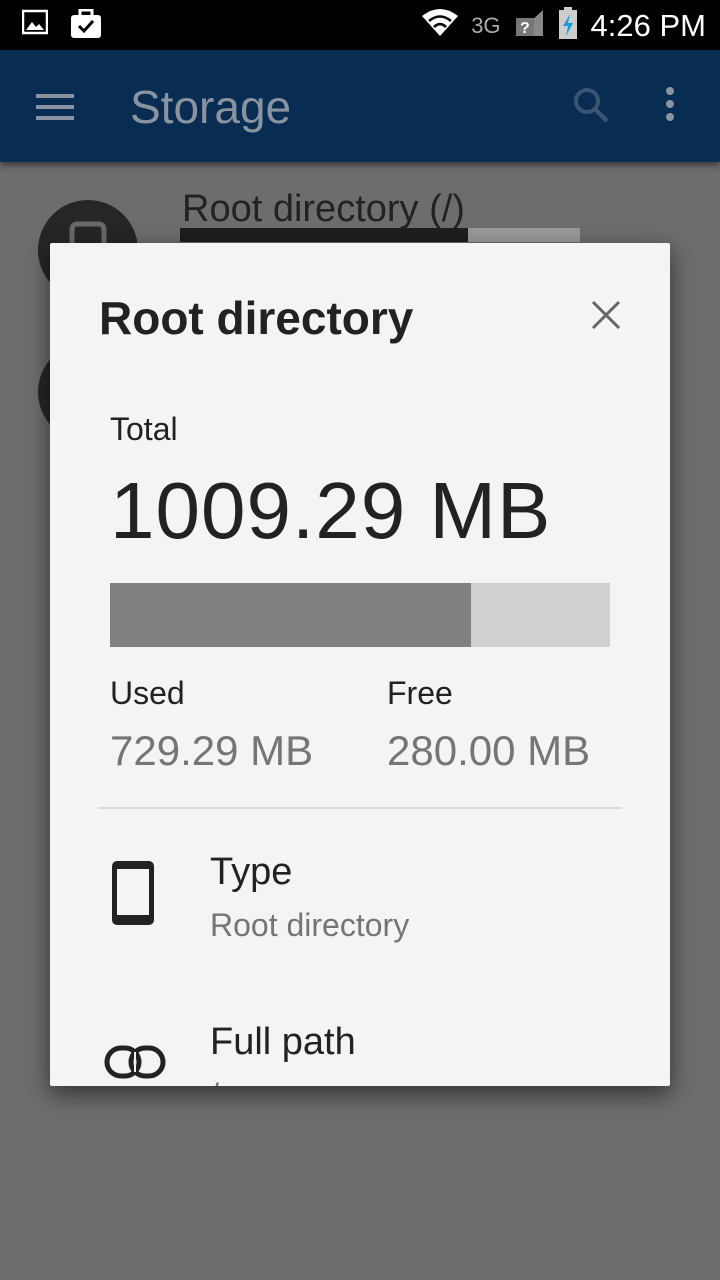  I want to click on network-type: 3G, so click(486, 25).